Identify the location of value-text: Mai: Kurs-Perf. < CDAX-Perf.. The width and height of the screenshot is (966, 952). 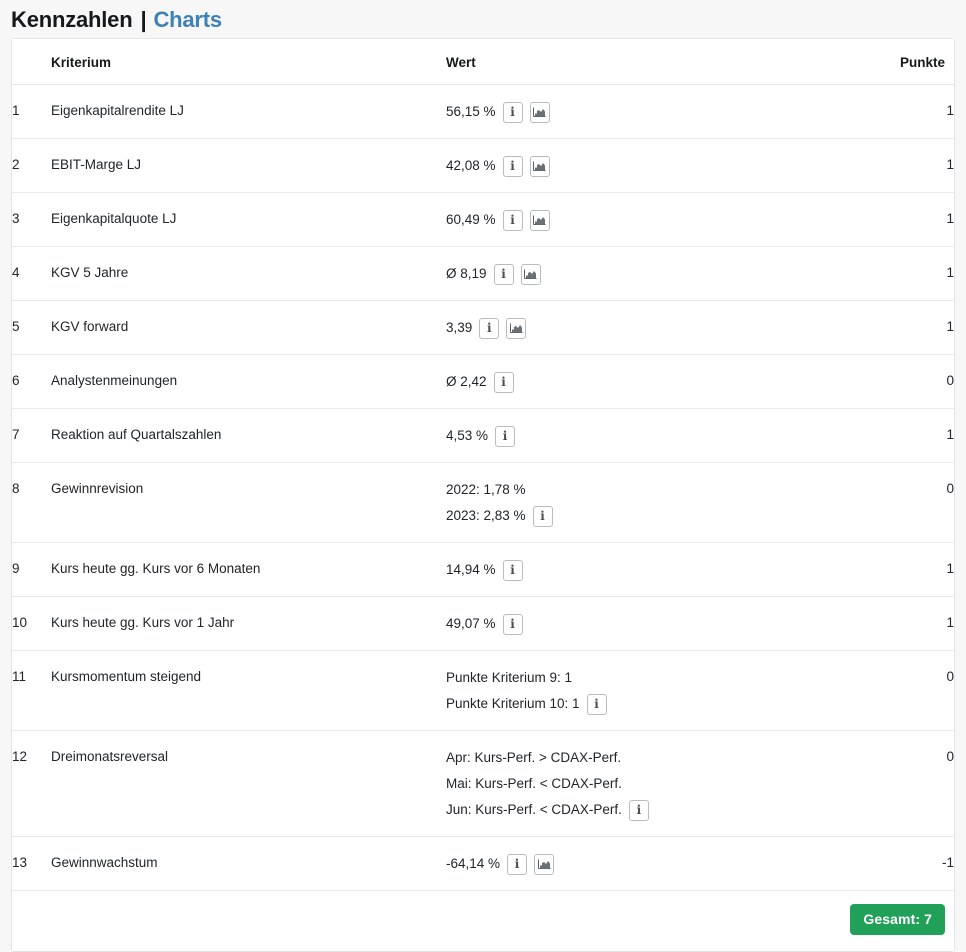
(534, 783).